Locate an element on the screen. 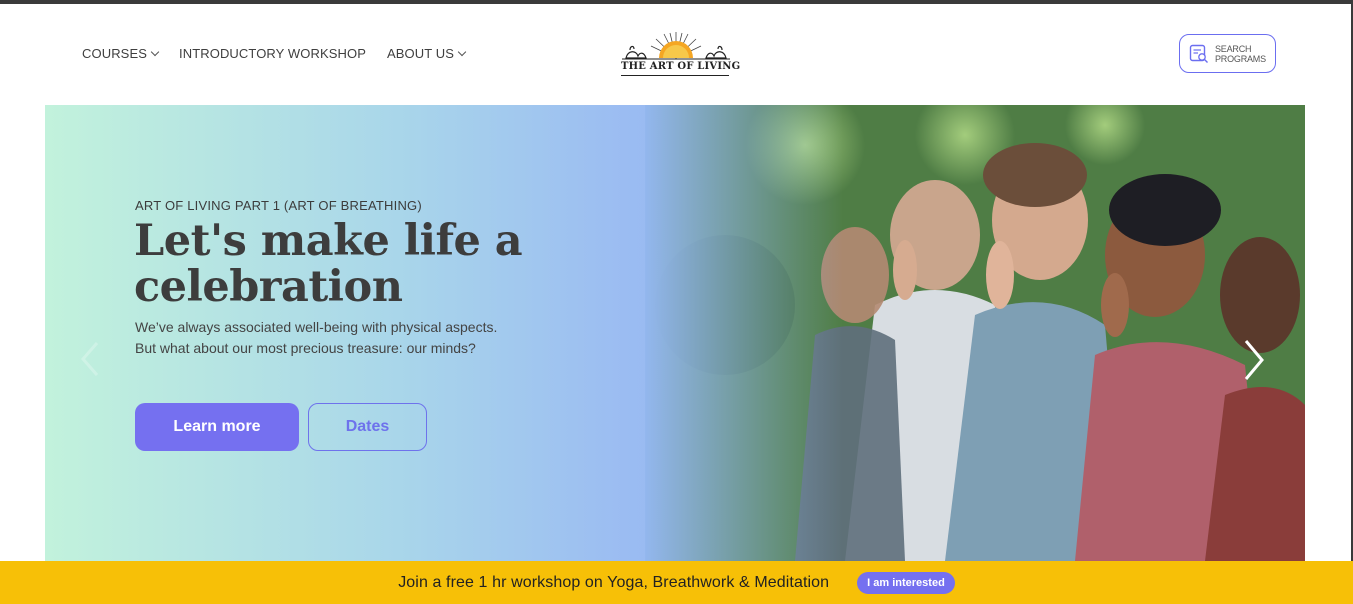  logo-text: THE ART OF LIVING is located at coordinates (681, 66).